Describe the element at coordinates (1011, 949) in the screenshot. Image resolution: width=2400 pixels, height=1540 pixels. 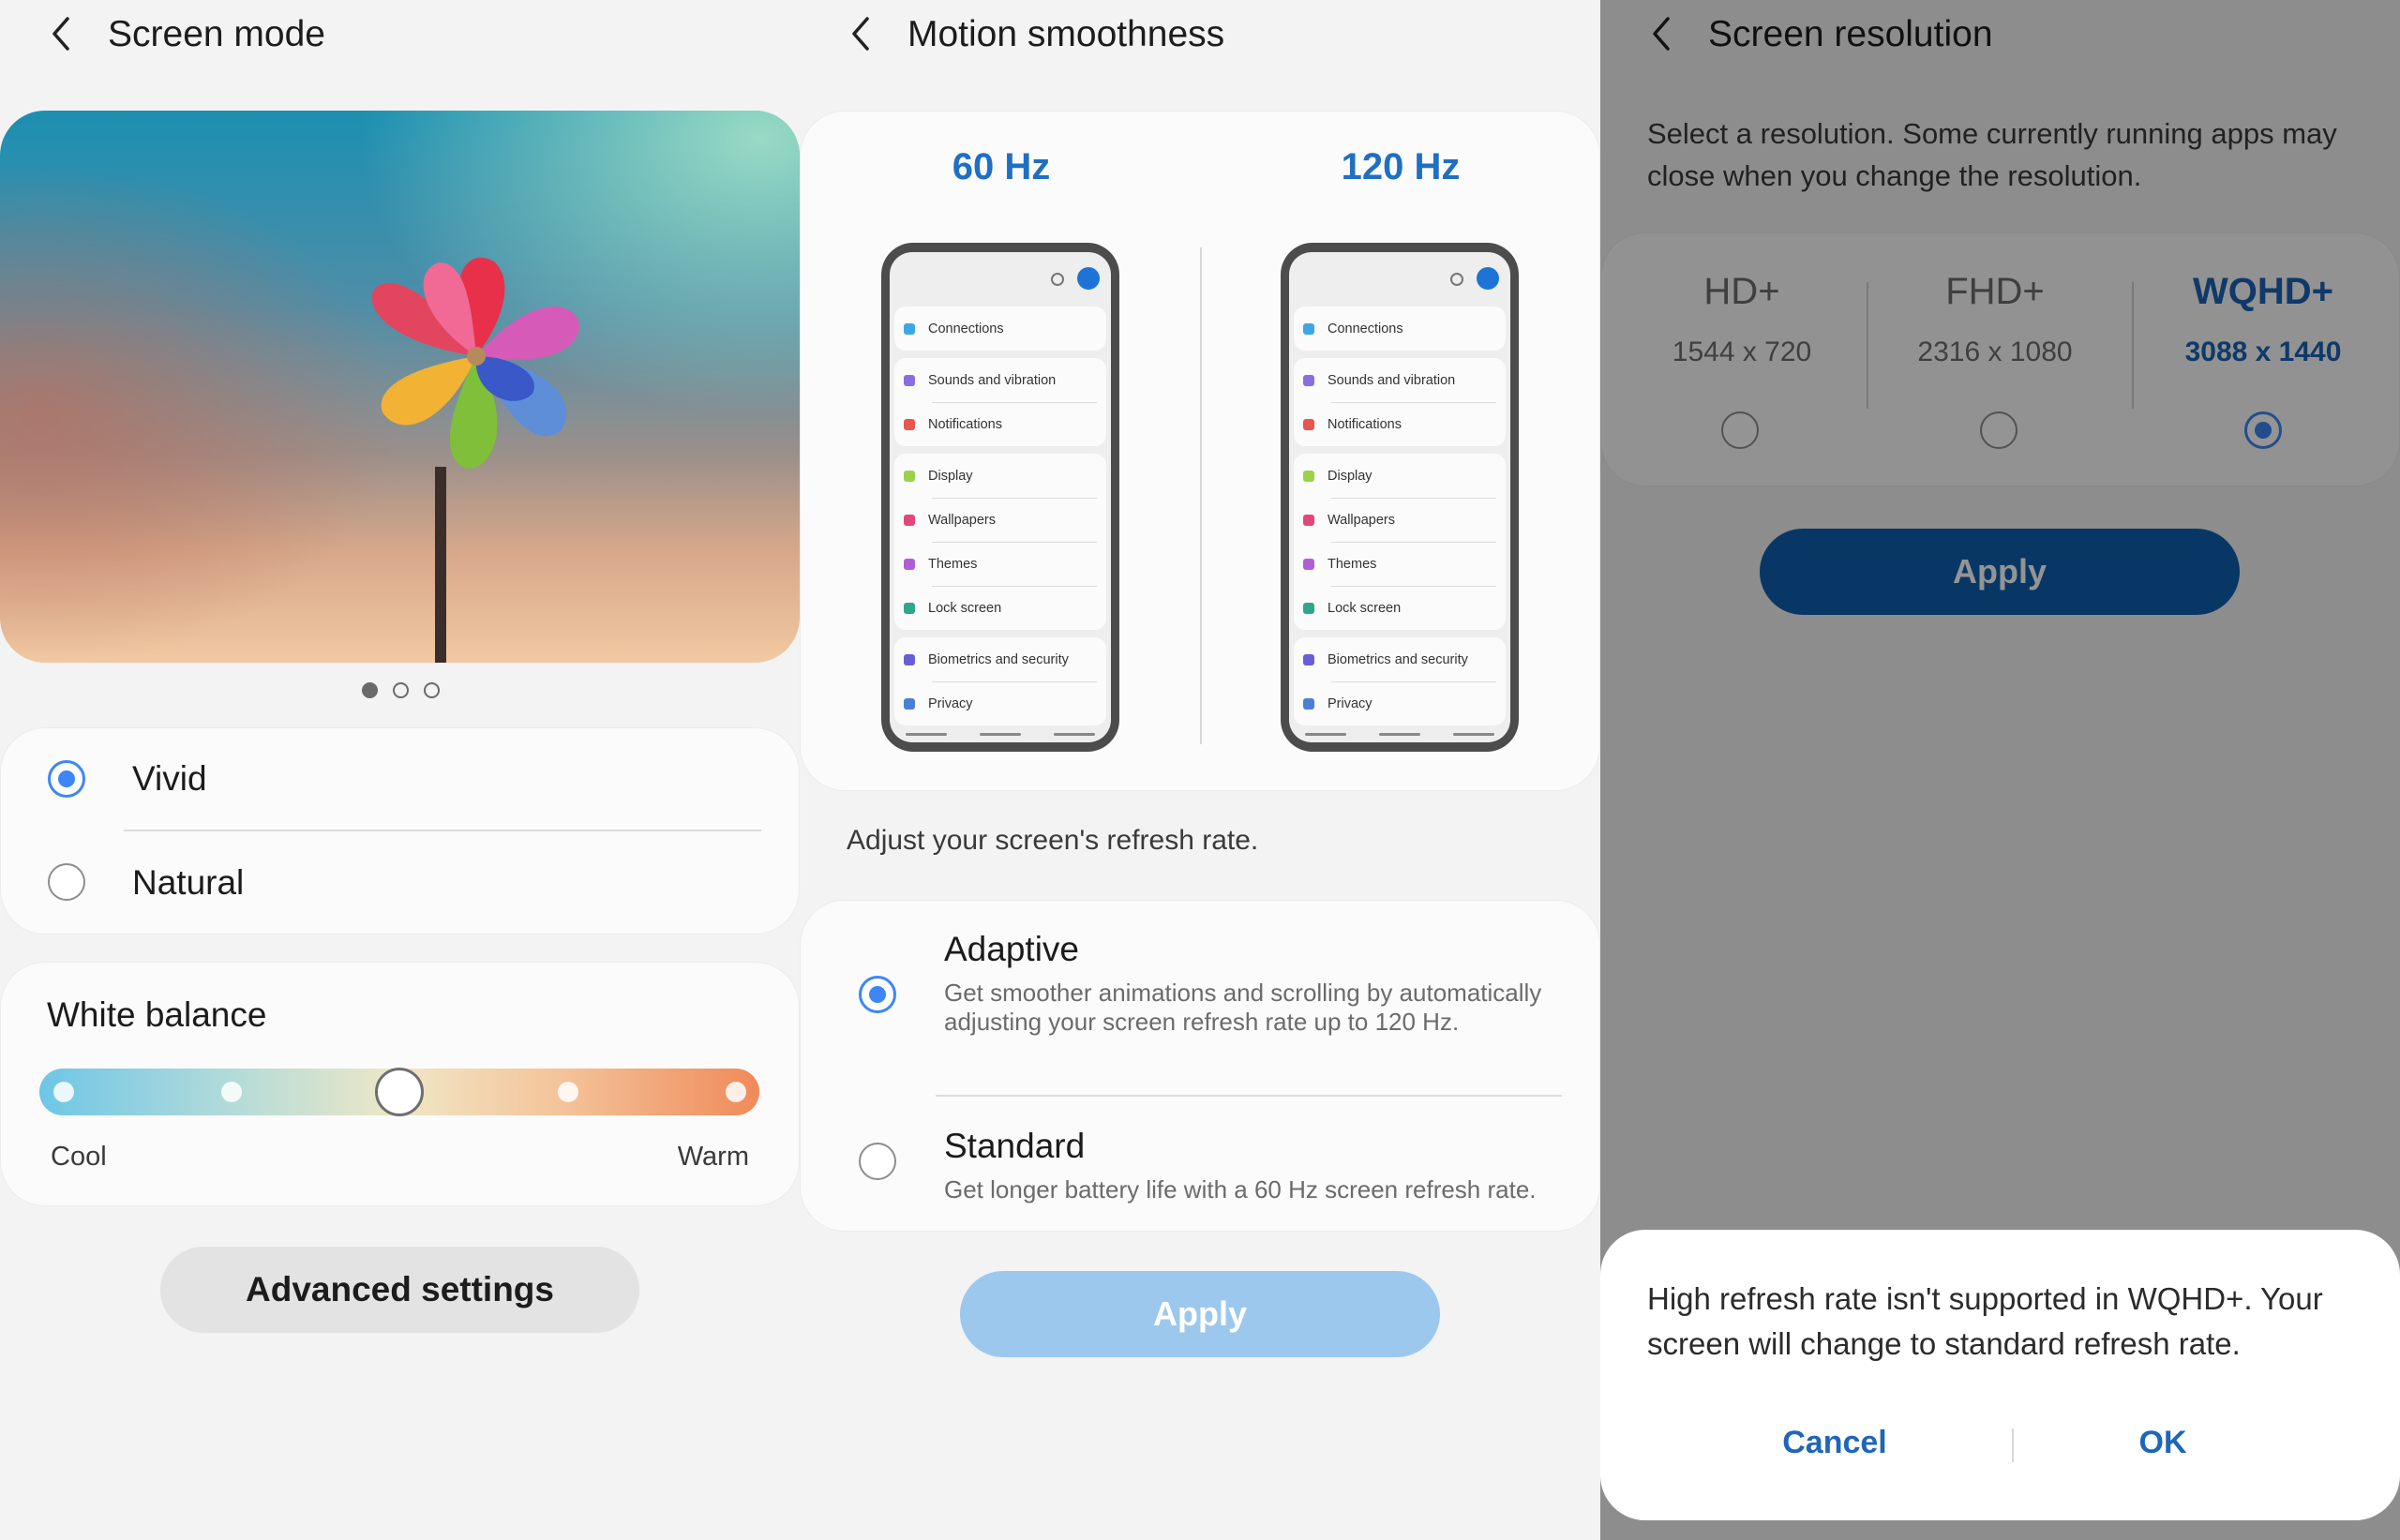
I see `adaptive-label: Adaptive` at that location.